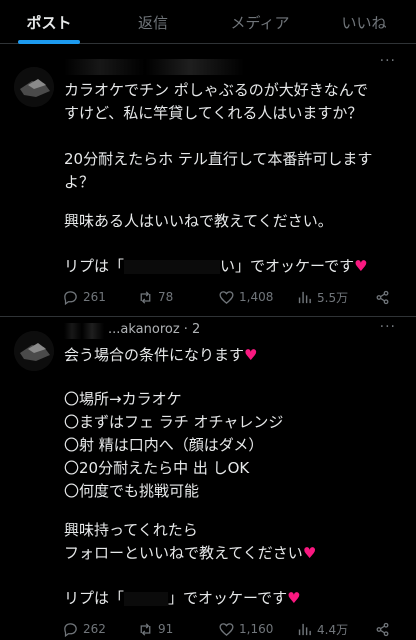  What do you see at coordinates (154, 355) in the screenshot?
I see `post-text-segment: 会う場合の条件になります` at bounding box center [154, 355].